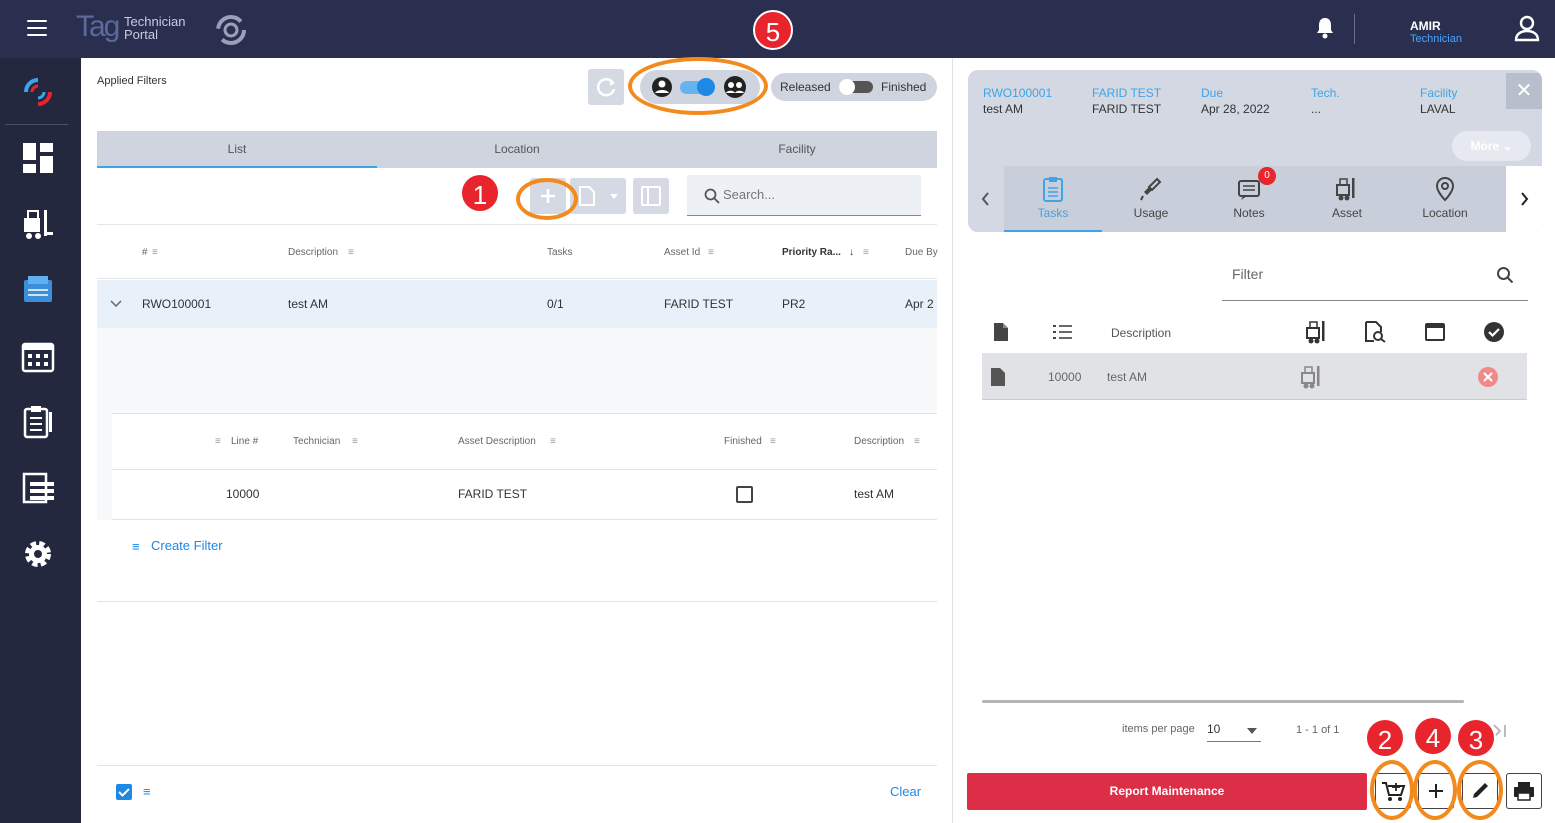  I want to click on dashboard-icon, so click(38, 158).